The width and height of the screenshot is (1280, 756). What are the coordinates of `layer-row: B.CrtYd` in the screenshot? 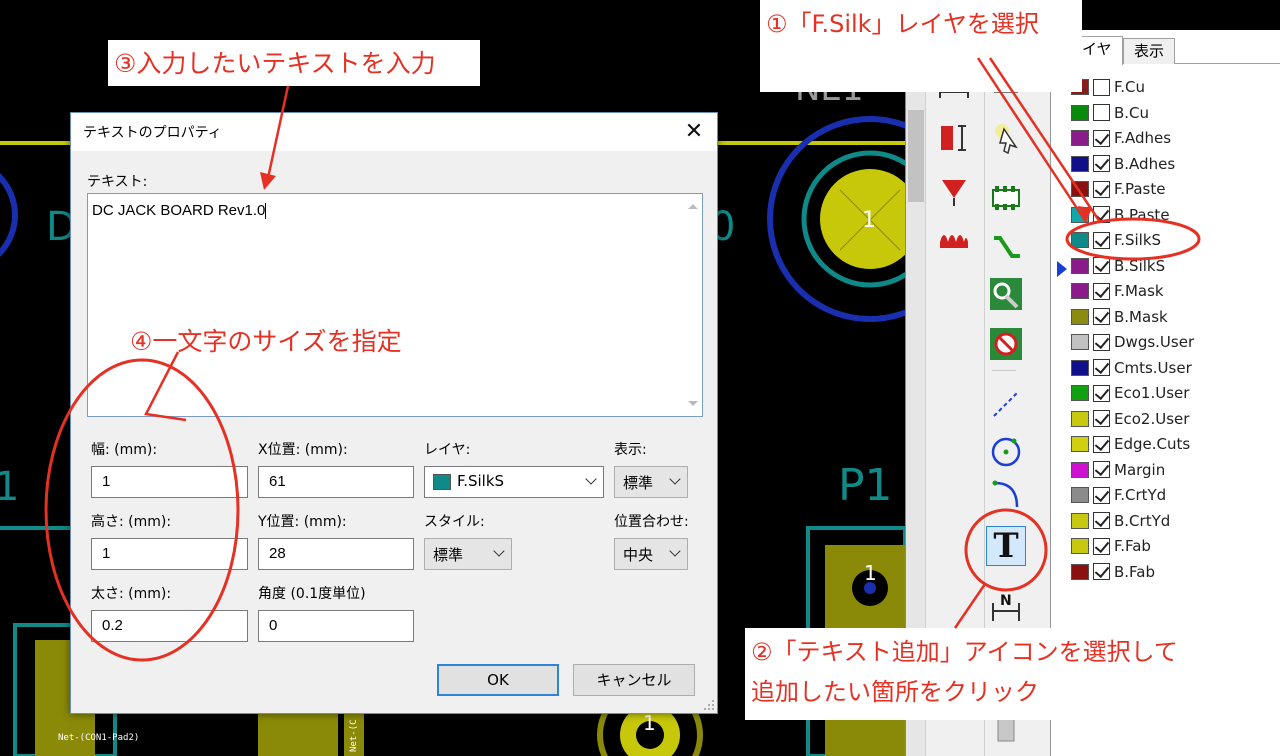 It's located at (1171, 521).